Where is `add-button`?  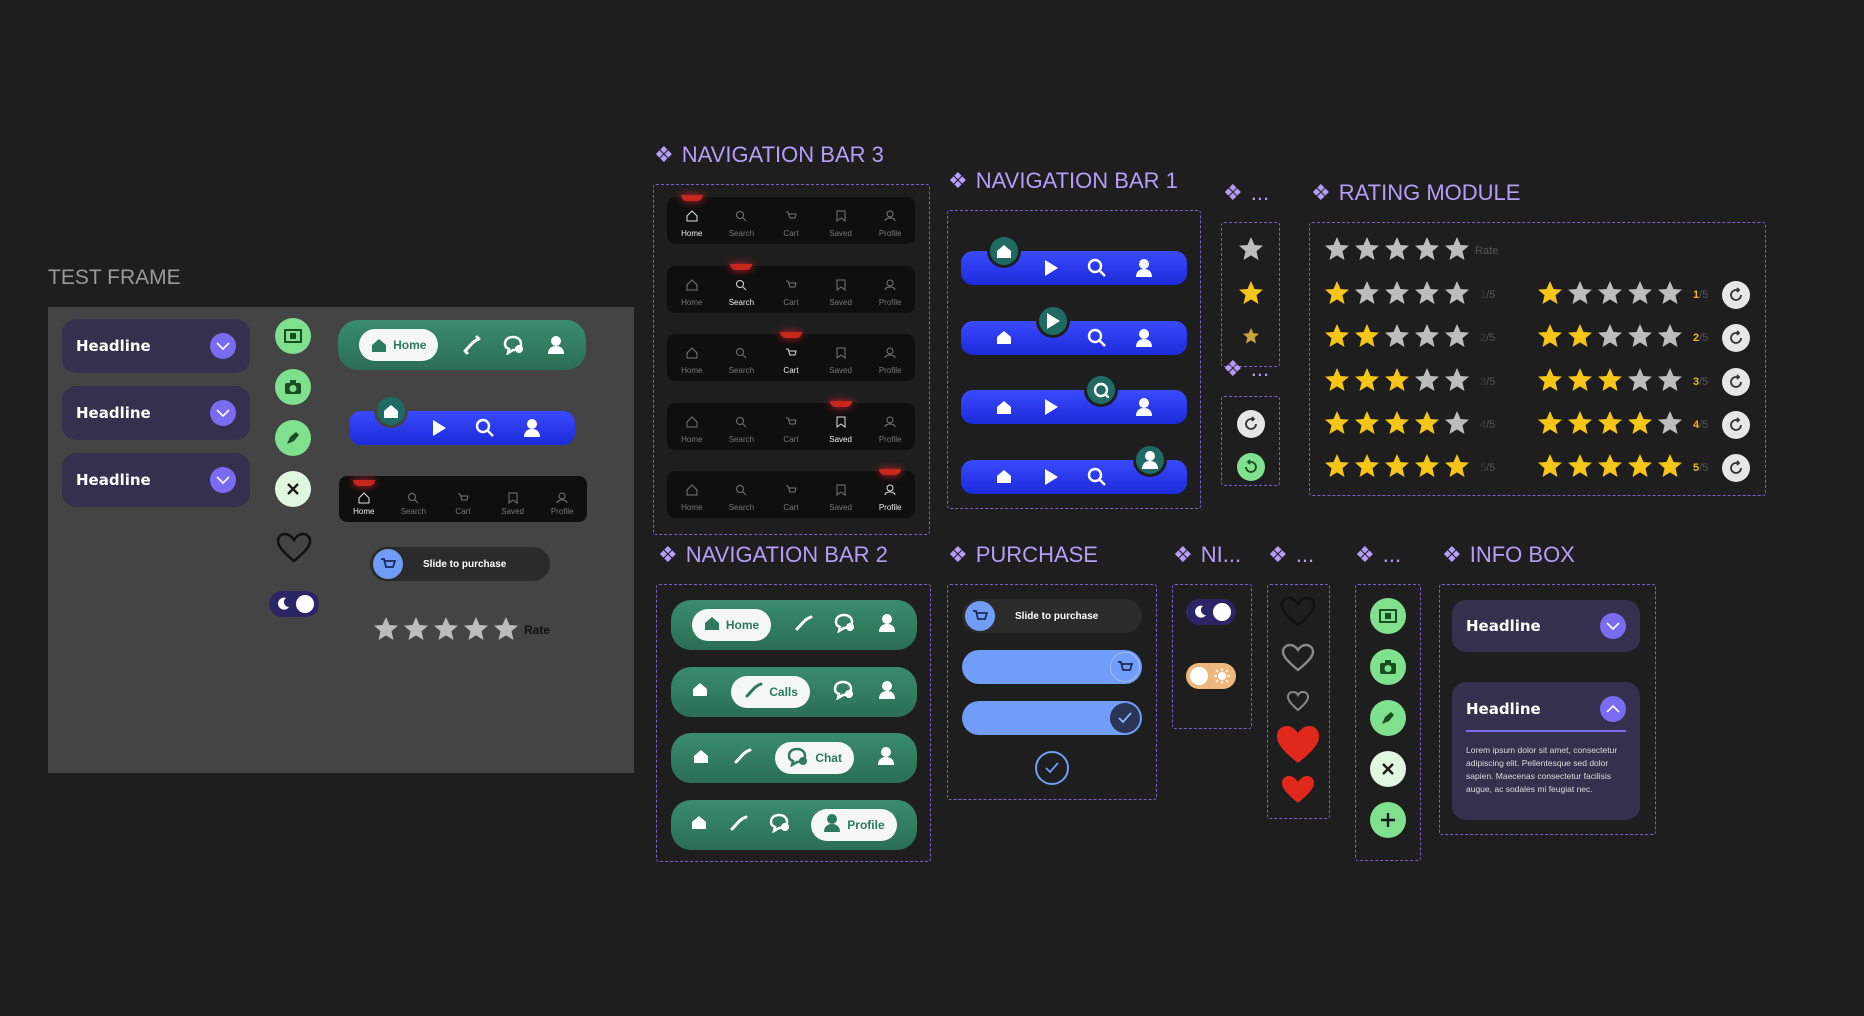 add-button is located at coordinates (1388, 820).